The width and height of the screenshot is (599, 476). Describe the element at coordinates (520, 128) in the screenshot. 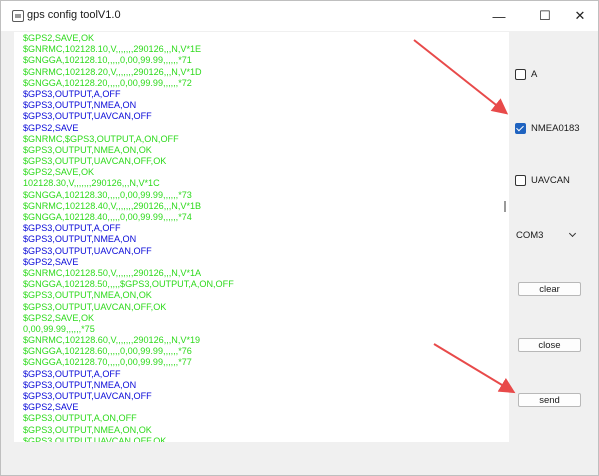

I see `checkbox-nmea0183-box` at that location.